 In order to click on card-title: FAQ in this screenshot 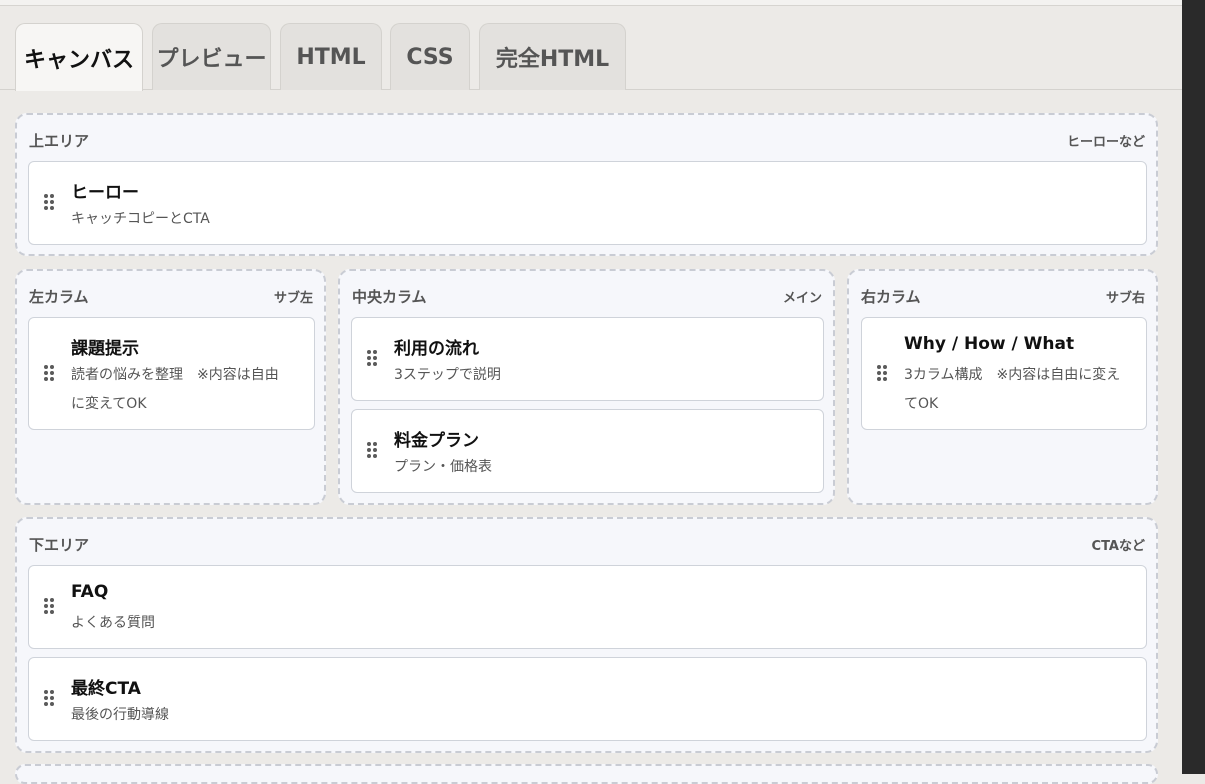, I will do `click(90, 592)`.